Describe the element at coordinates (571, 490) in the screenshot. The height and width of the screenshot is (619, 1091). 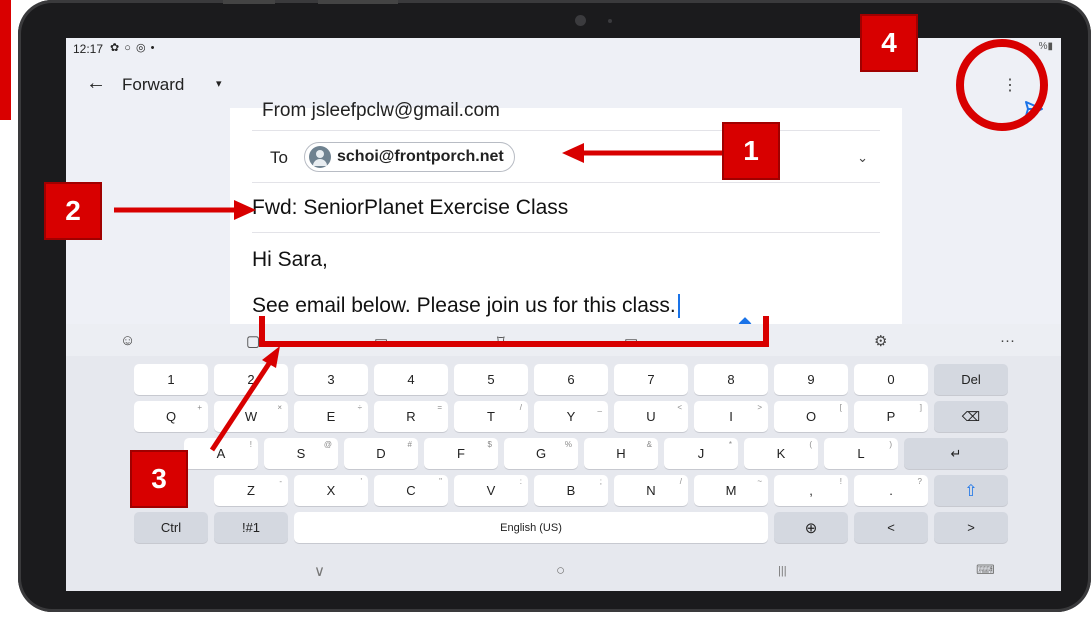
I see `key-b: B;` at that location.